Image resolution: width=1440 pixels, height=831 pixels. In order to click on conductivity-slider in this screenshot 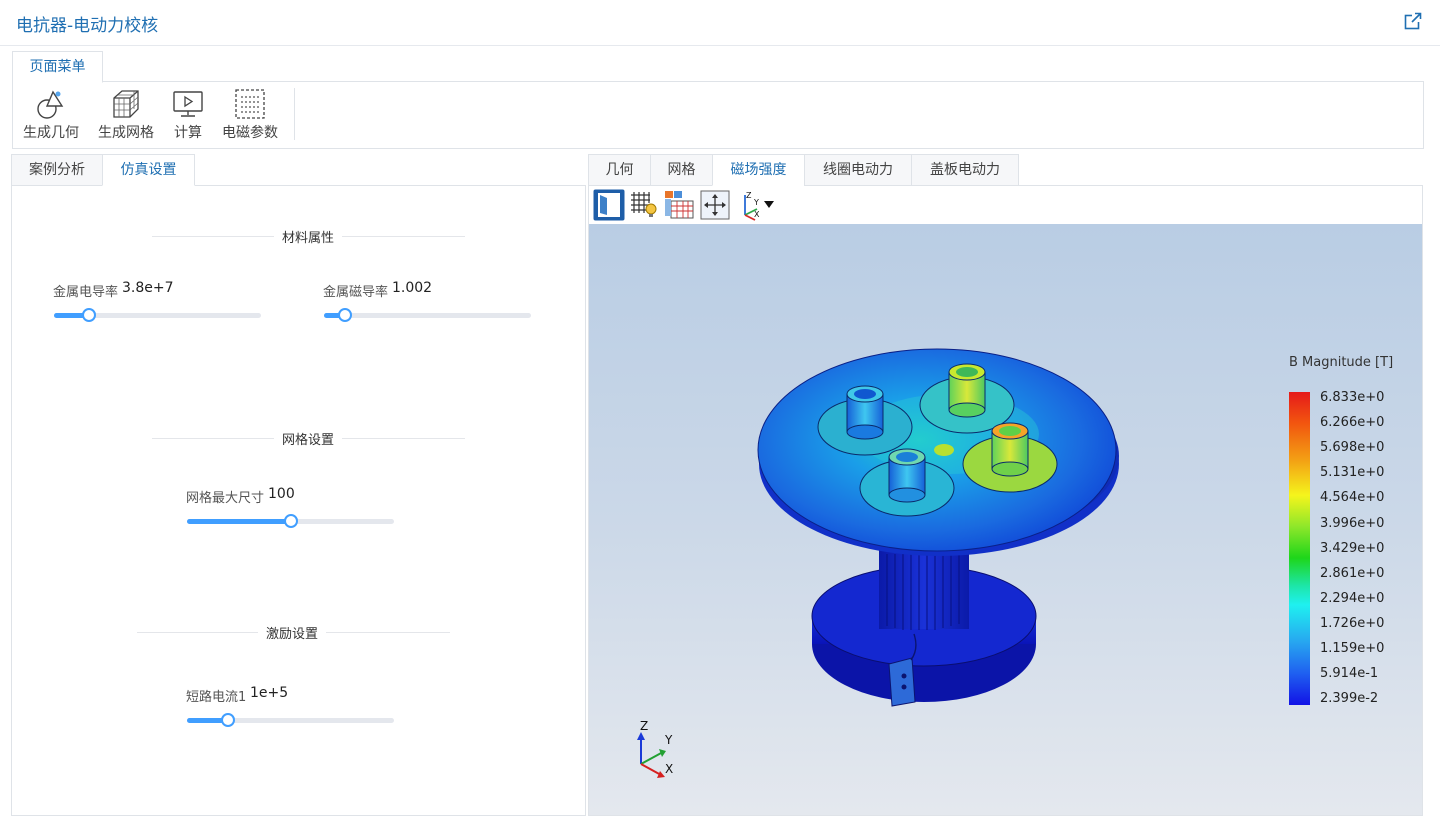, I will do `click(157, 315)`.